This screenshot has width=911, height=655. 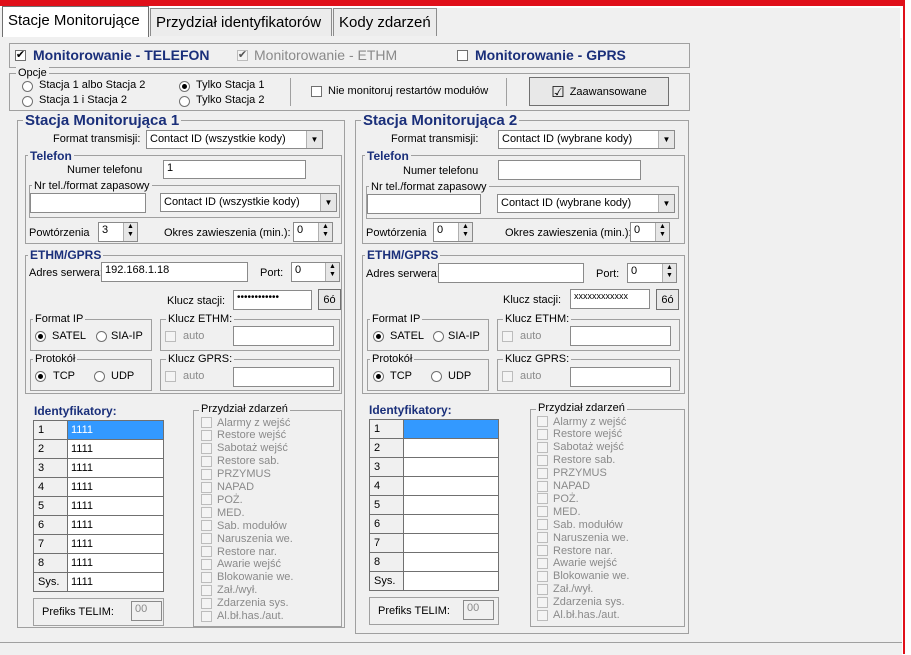 I want to click on radio-stacja1-albo-stacja2, so click(x=27, y=86).